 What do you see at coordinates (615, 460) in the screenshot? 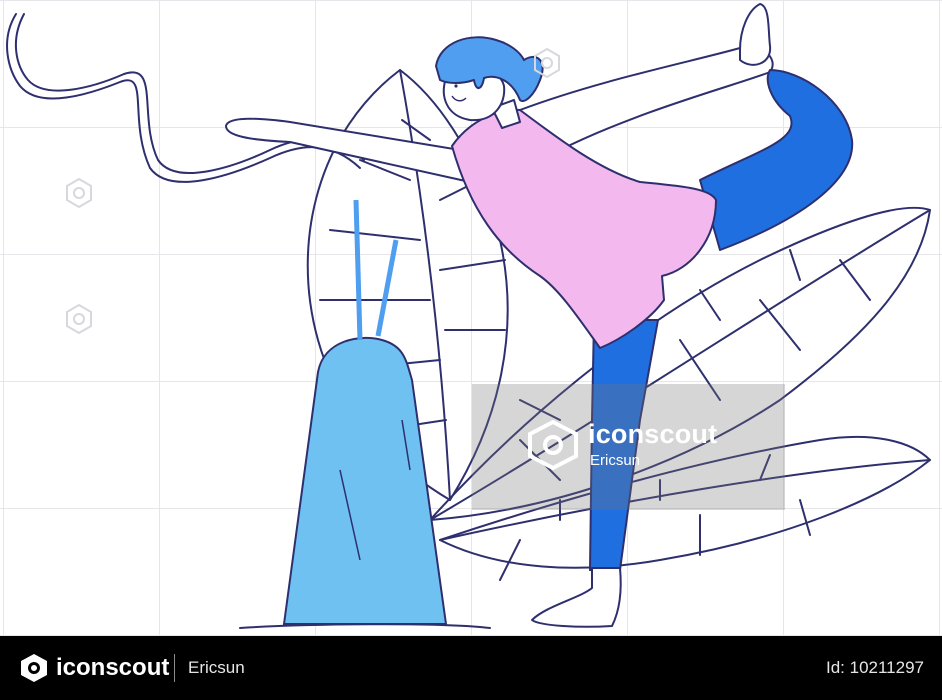
I see `watermark-author: Ericsun` at bounding box center [615, 460].